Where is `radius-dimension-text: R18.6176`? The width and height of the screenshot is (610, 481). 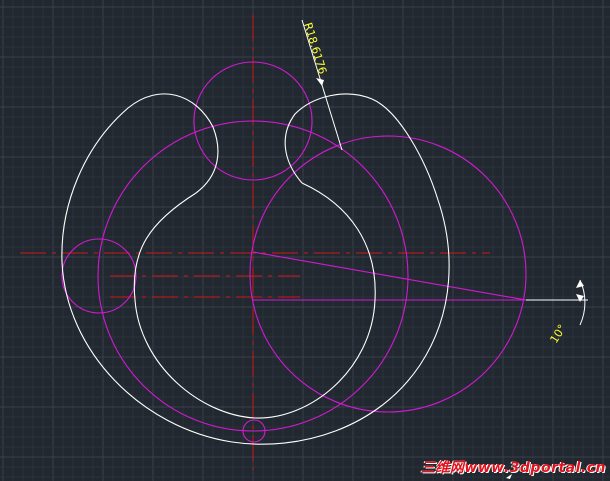 radius-dimension-text: R18.6176 is located at coordinates (315, 48).